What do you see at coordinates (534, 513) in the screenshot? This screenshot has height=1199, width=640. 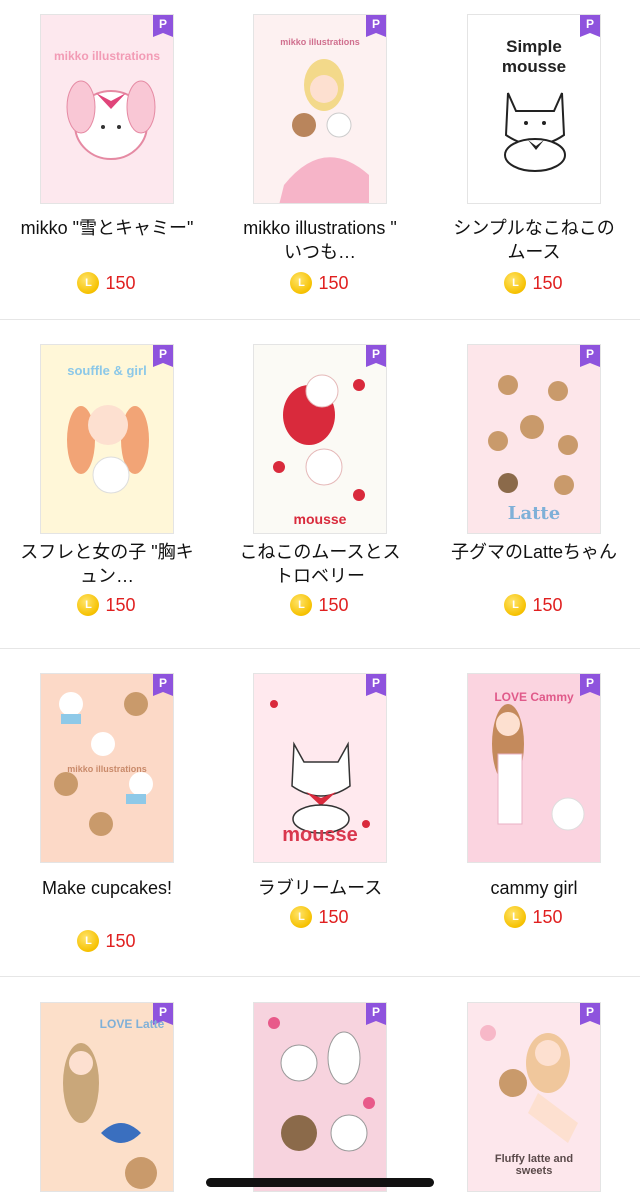 I see `thumbnail-art-text: Latte` at bounding box center [534, 513].